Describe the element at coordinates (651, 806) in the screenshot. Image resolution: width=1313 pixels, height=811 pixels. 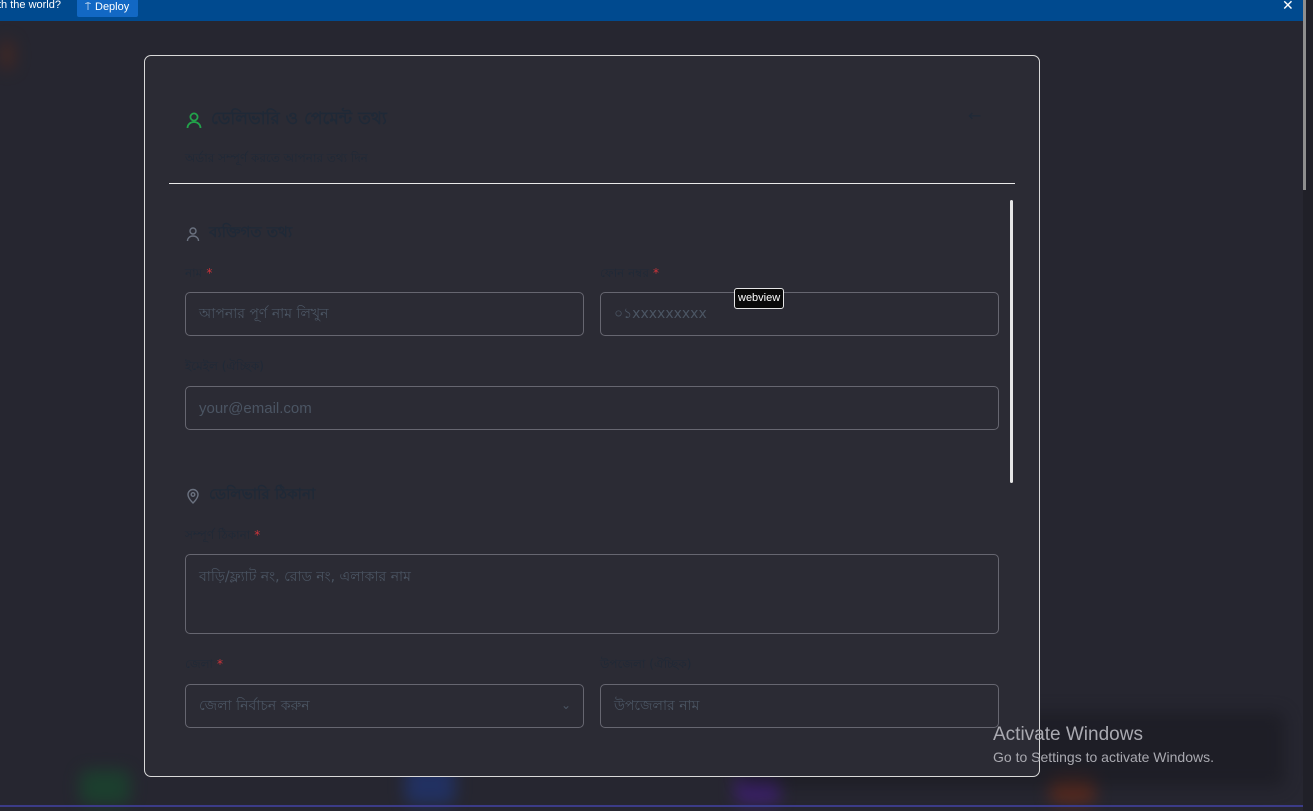
I see `window-bottom-border` at that location.